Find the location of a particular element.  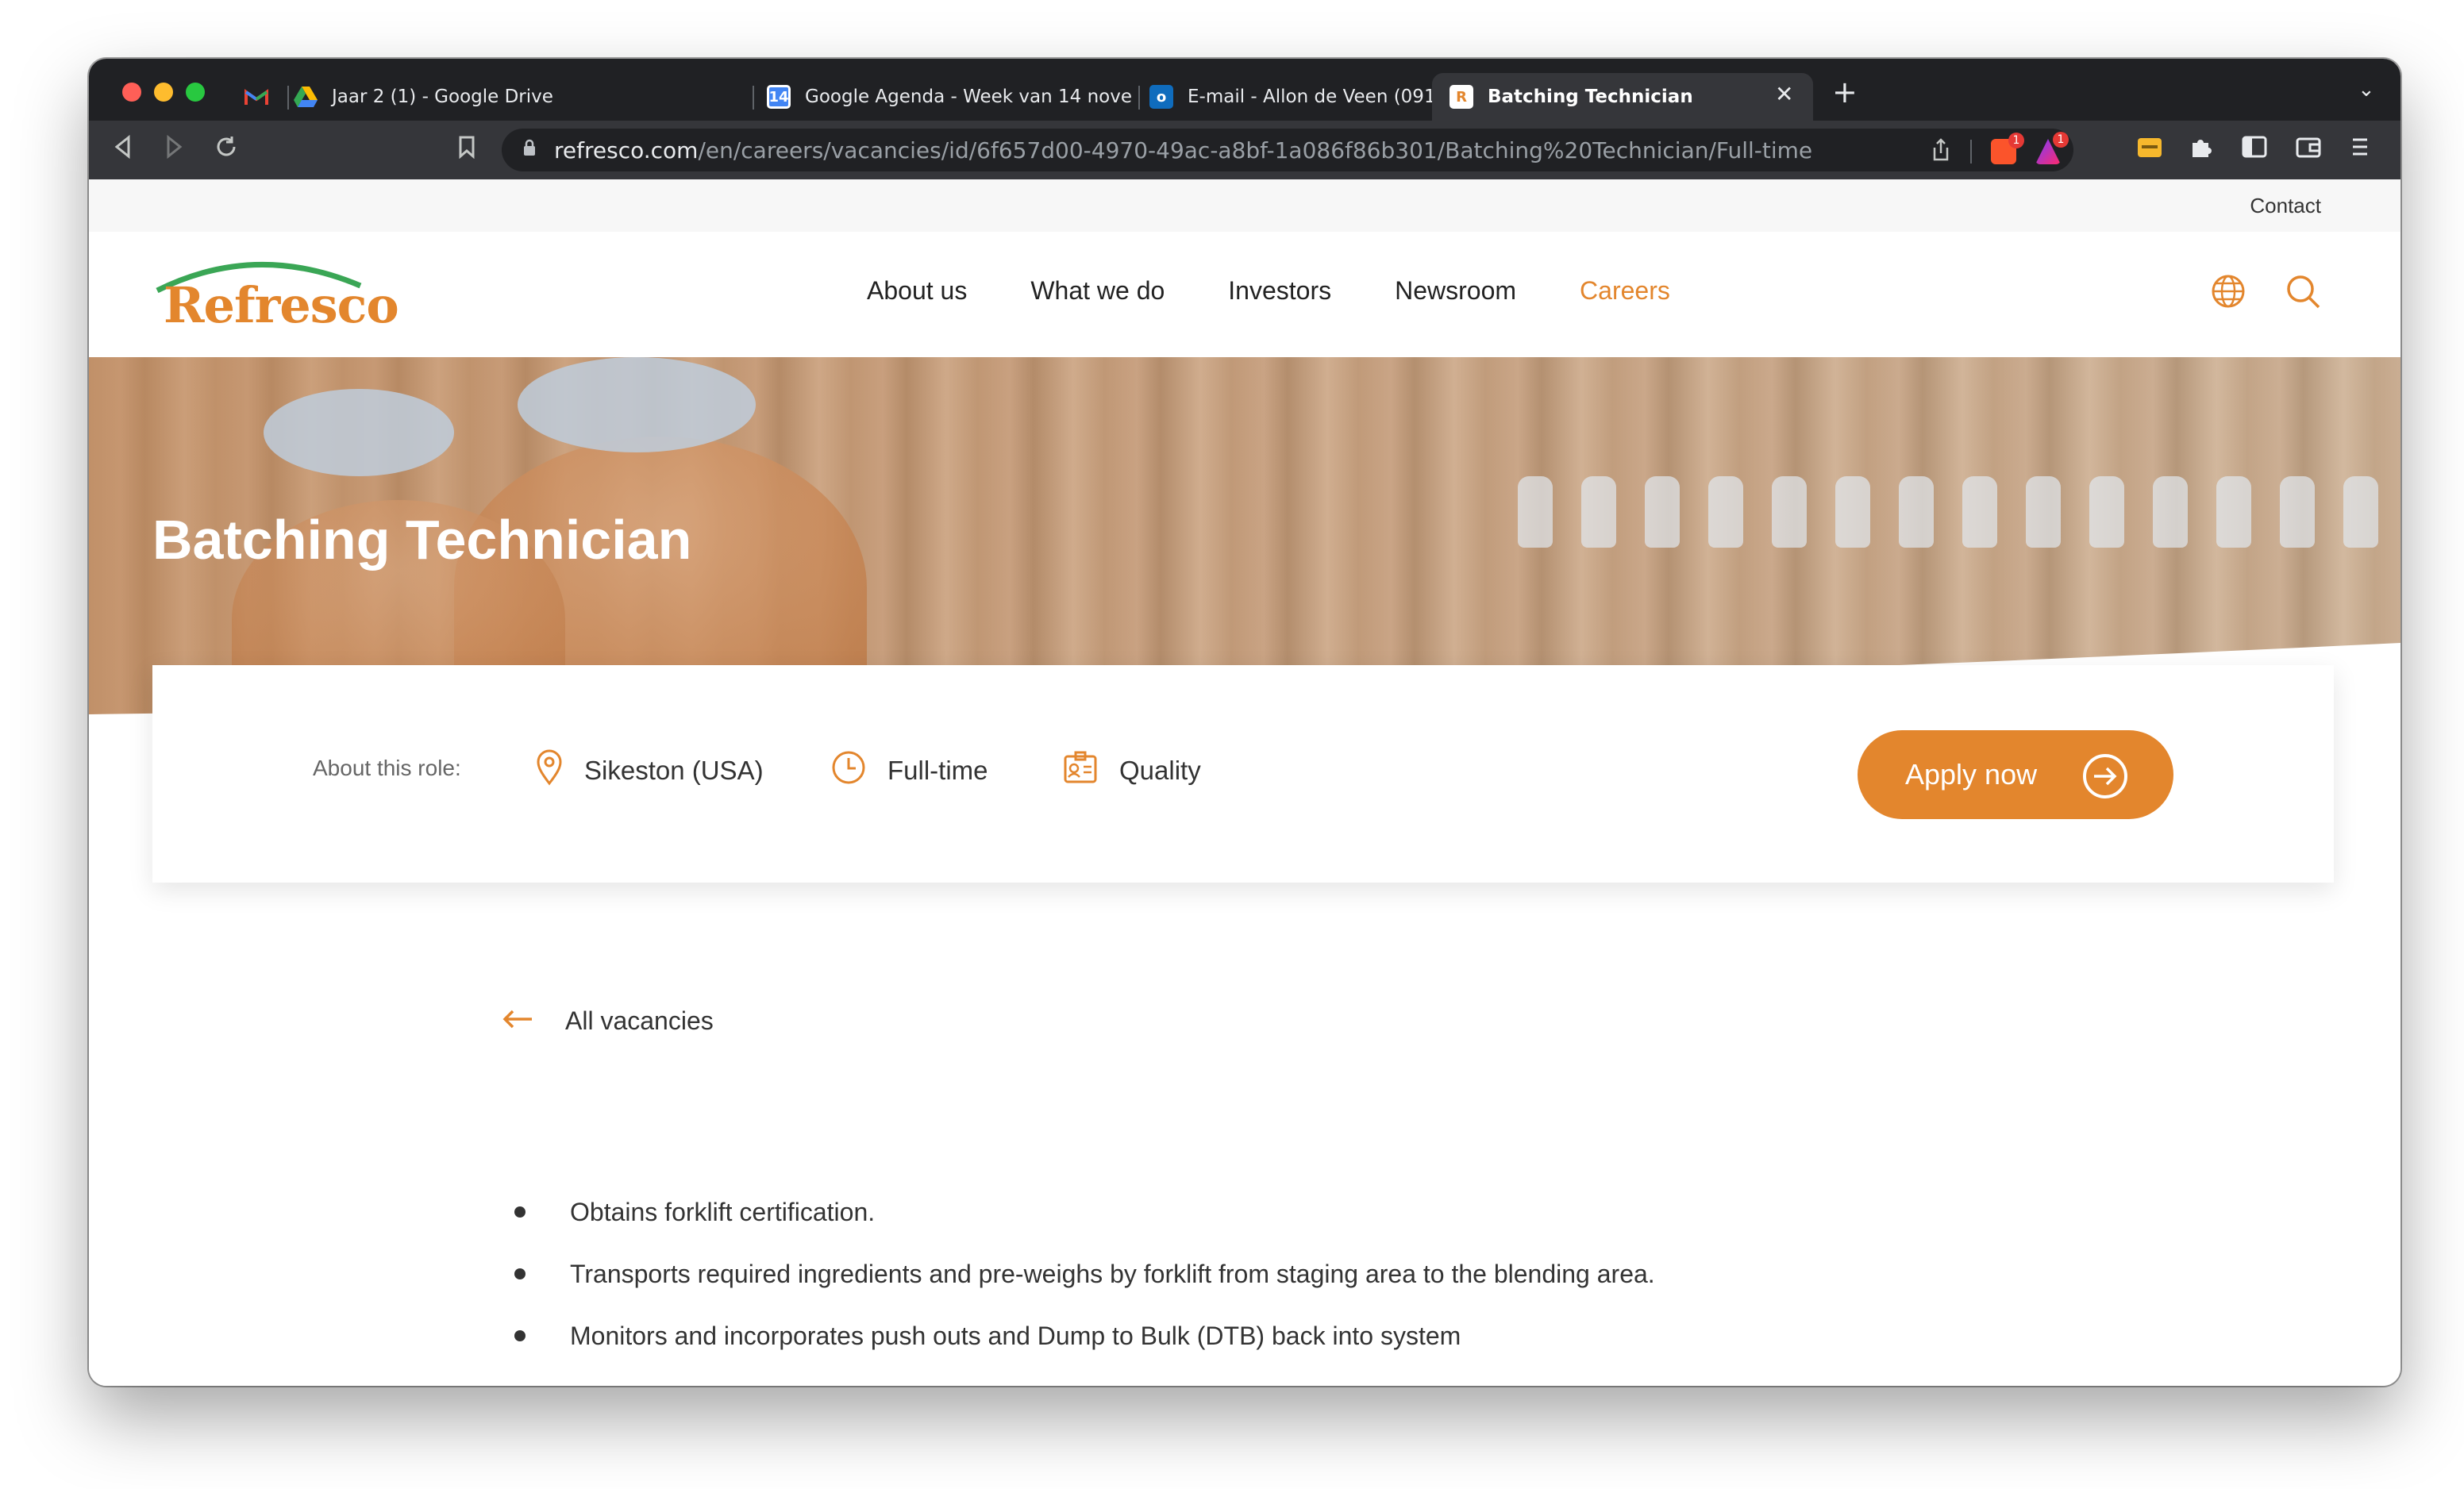

tab-label: Jaar 2 (1) - Google Drive is located at coordinates (442, 97).